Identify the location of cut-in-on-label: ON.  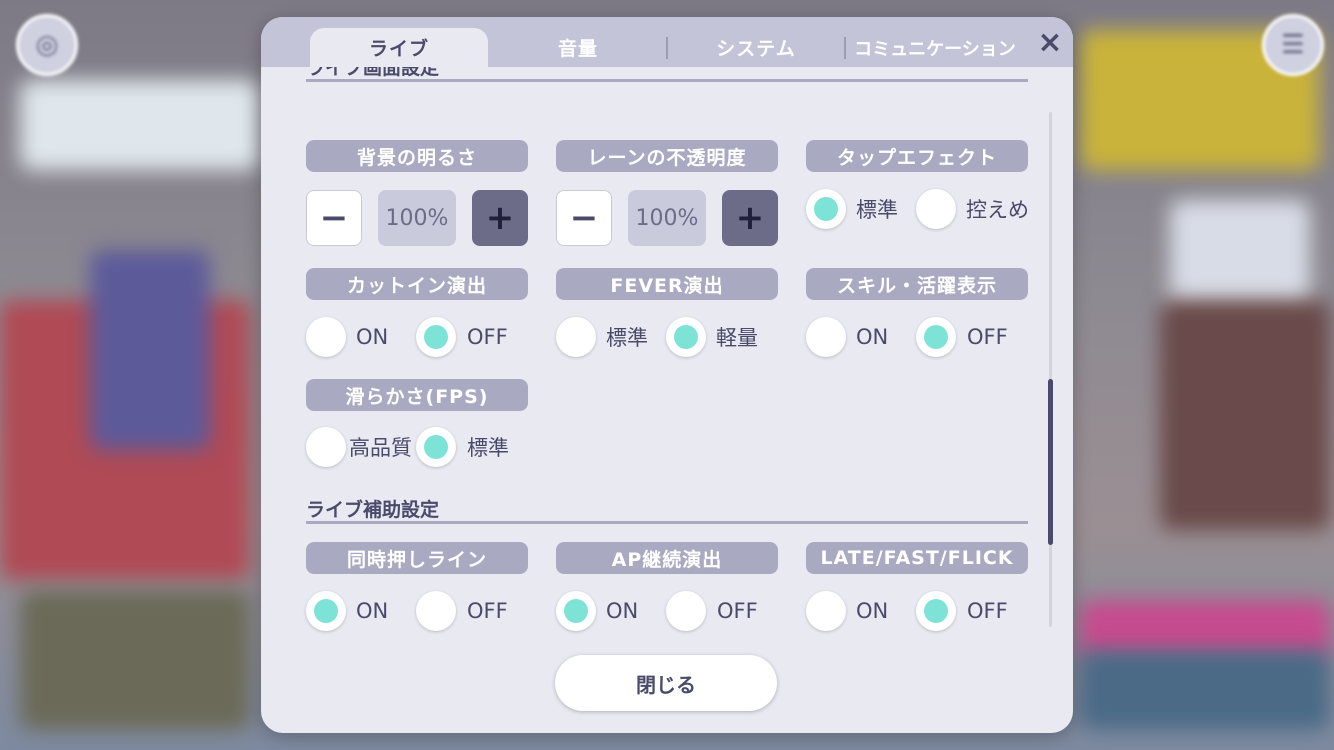
(372, 337).